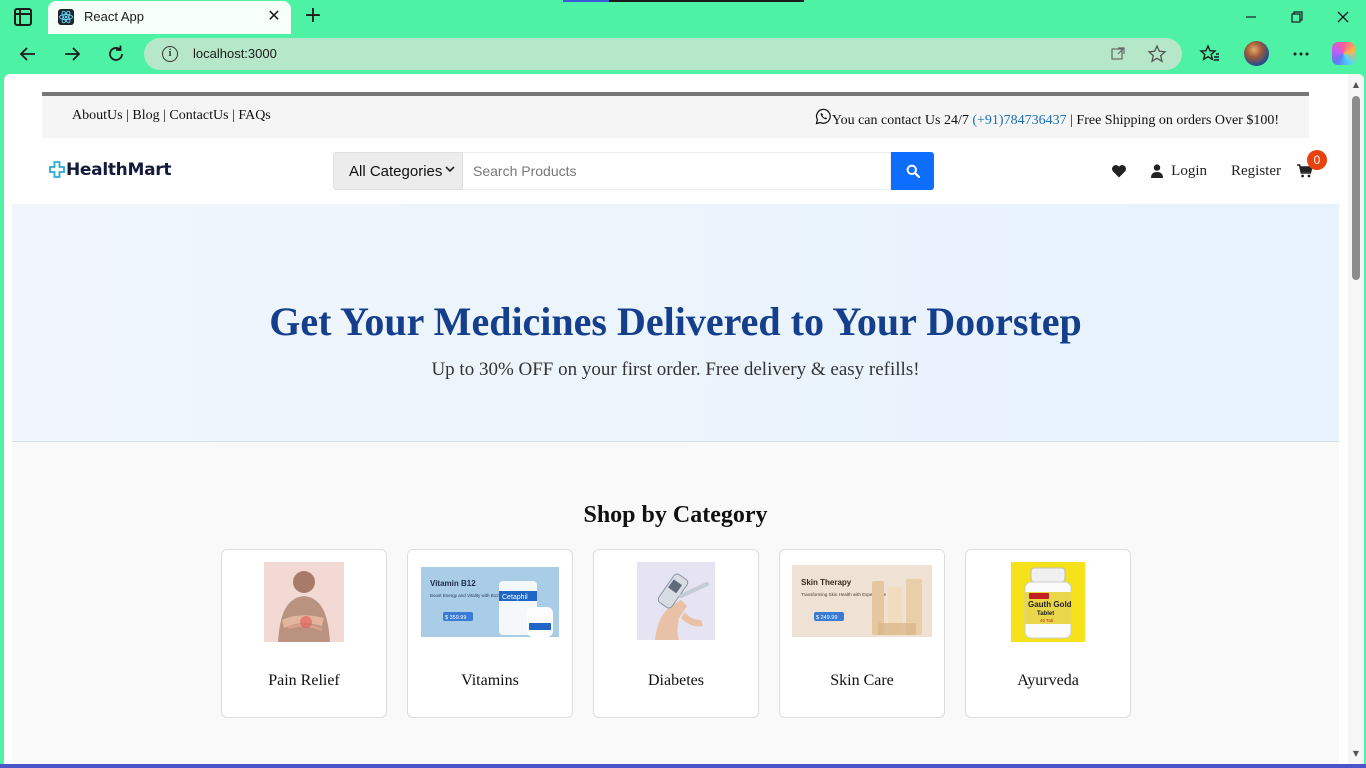 This screenshot has width=1366, height=768. I want to click on vitamins-img-sub: Boost Energy and Vitality with B12 Care, so click(470, 595).